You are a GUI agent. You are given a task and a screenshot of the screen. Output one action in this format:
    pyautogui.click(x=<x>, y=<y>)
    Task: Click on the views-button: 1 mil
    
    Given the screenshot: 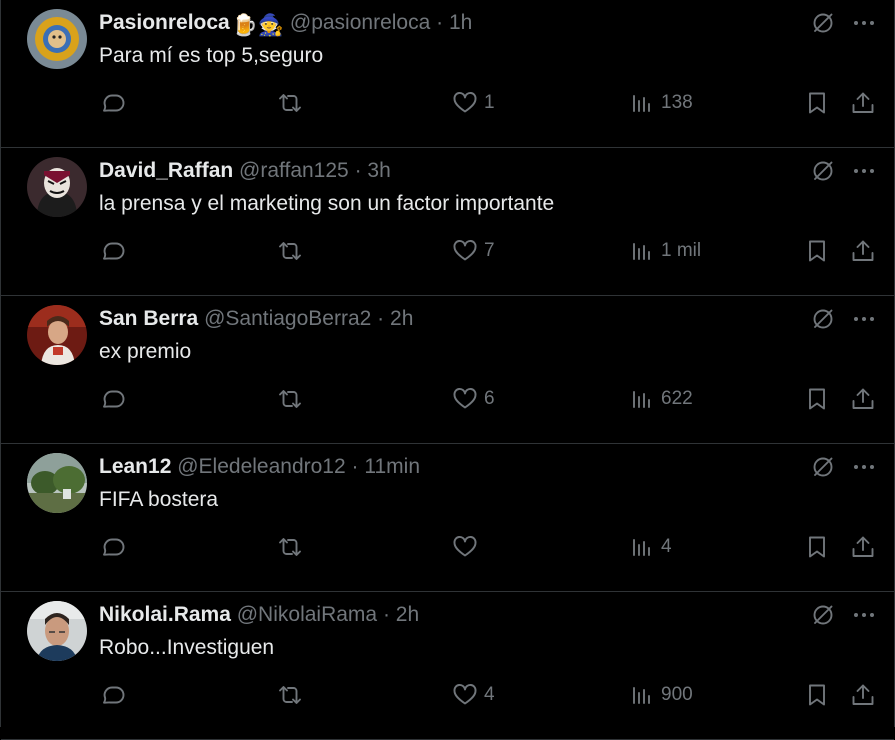 What is the action you would take?
    pyautogui.click(x=665, y=251)
    